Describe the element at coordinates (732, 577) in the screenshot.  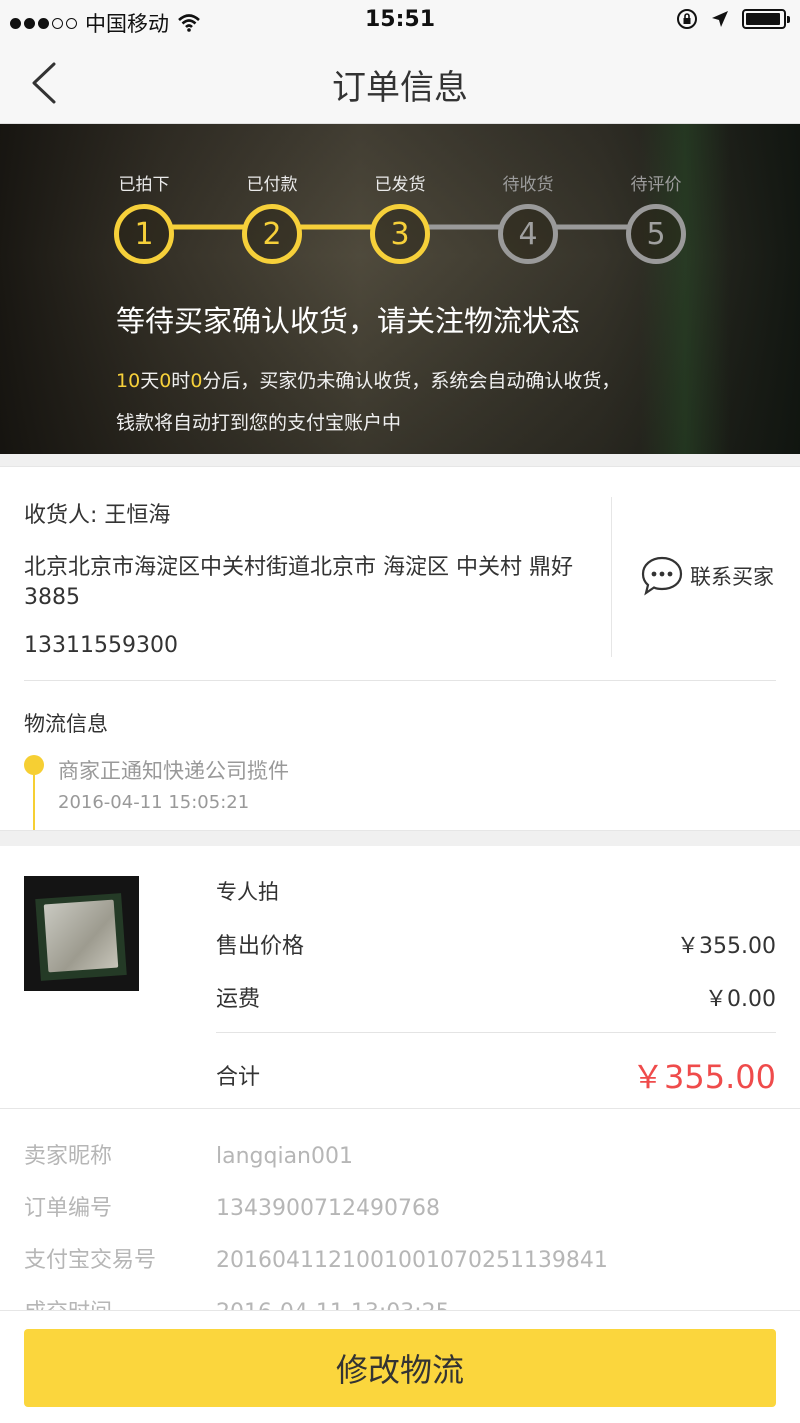
I see `contact-buyer-label: 联系买家` at that location.